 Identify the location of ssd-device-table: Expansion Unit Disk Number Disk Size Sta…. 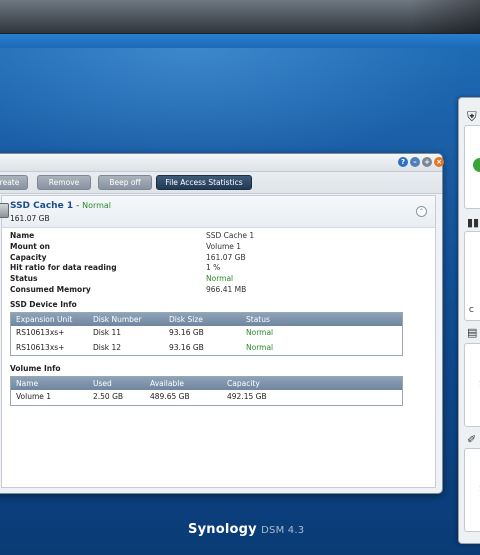
(206, 334).